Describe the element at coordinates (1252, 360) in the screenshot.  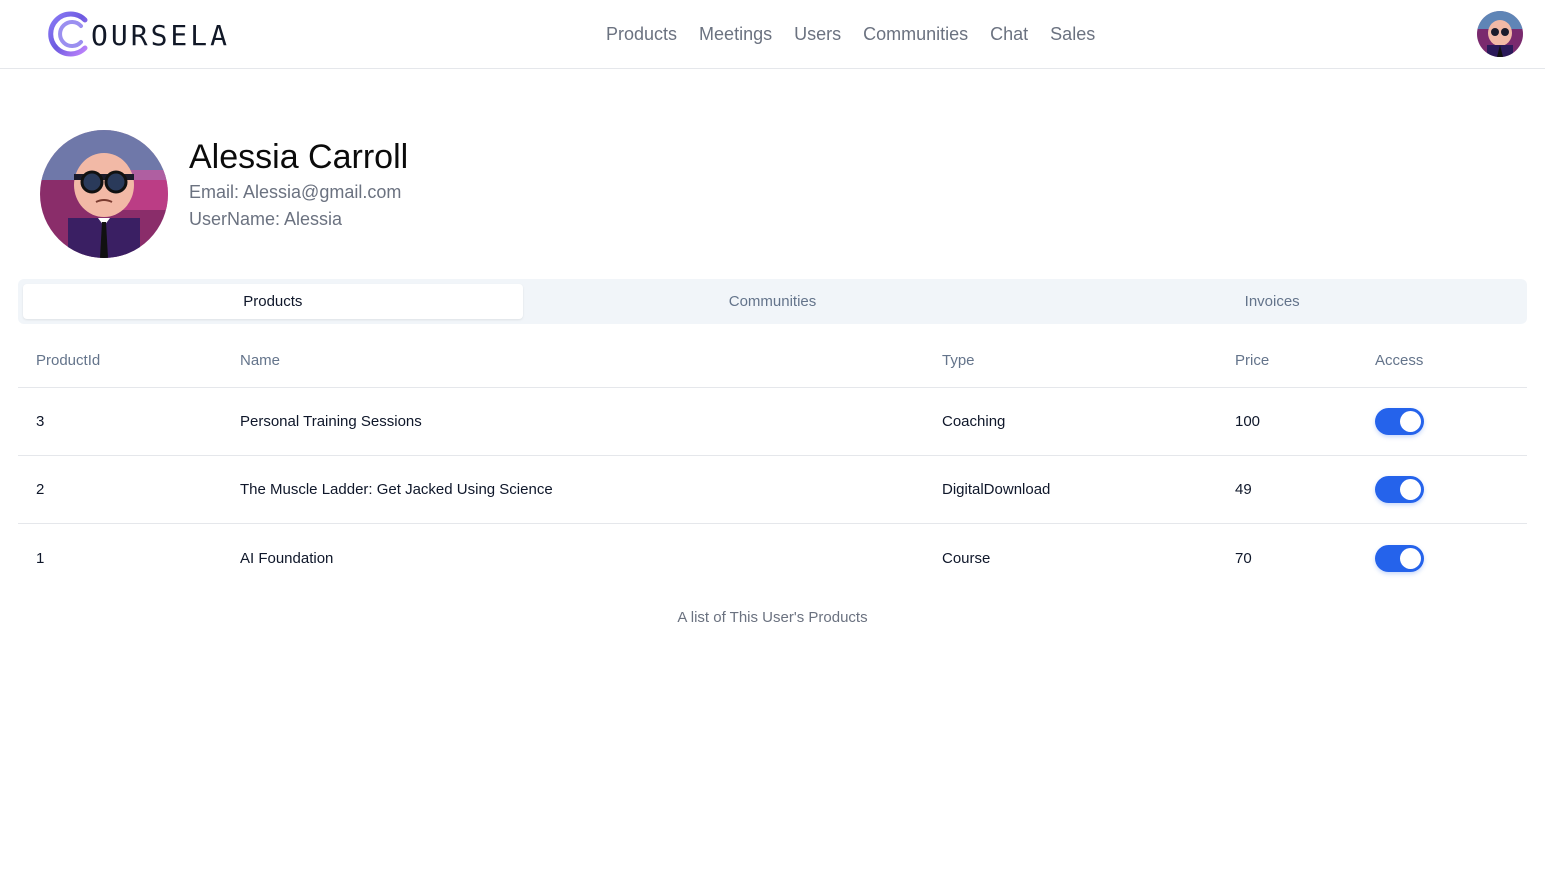
I see `column-header-price: Price` at that location.